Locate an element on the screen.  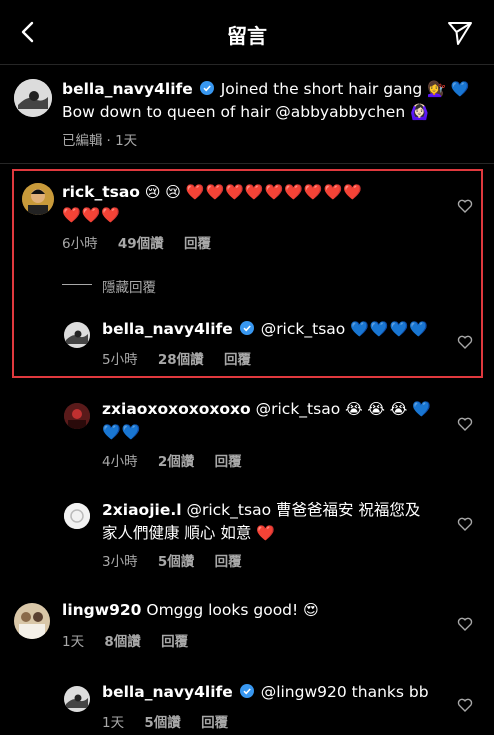
caption-meta: 已編輯 · 1天 is located at coordinates (100, 141).